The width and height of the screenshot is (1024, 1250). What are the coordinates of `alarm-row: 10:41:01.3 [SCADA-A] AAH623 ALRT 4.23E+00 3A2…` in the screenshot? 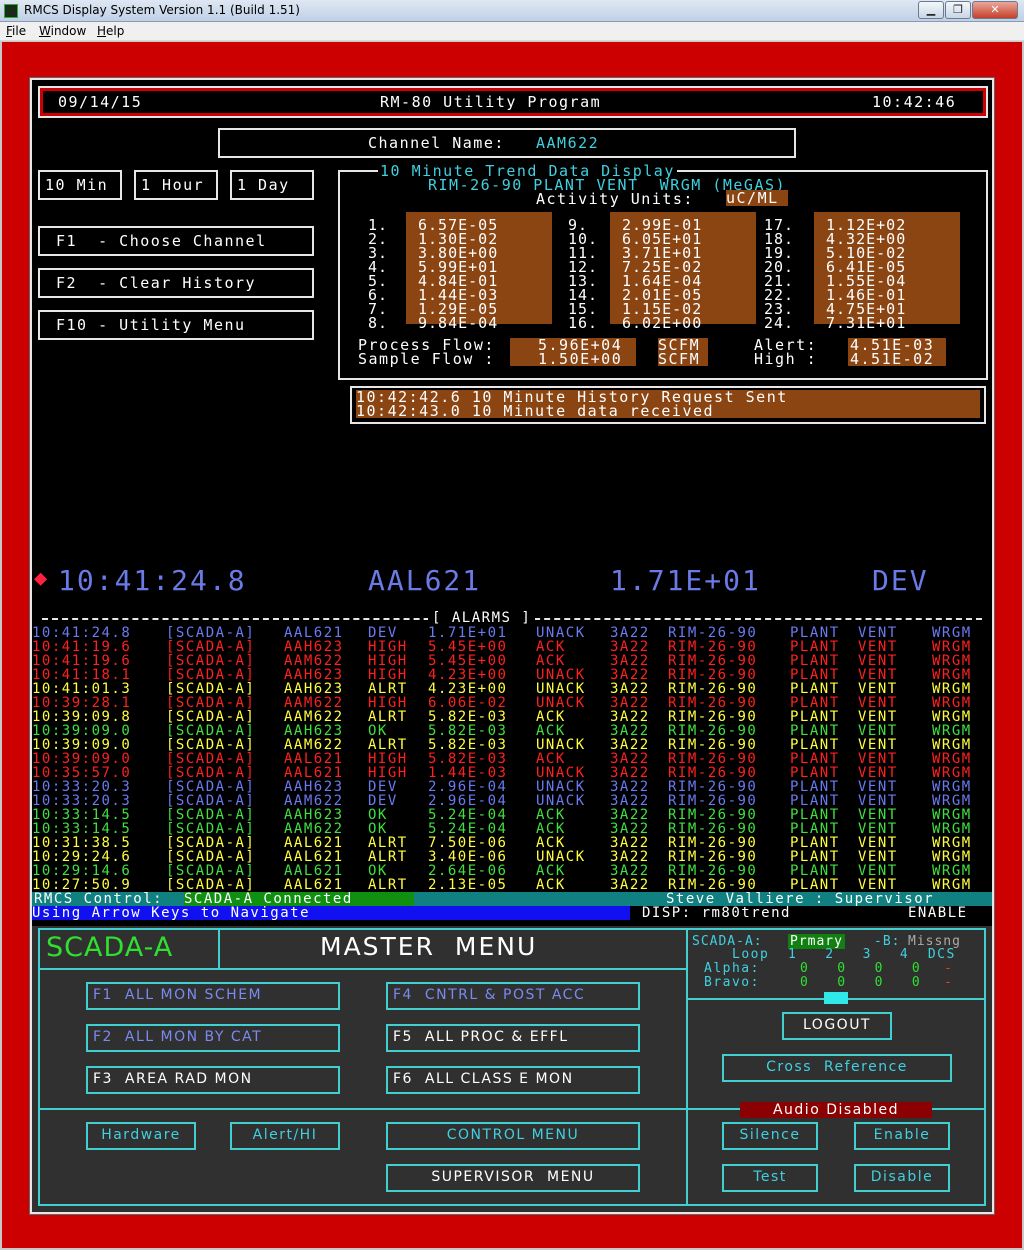 It's located at (512, 689).